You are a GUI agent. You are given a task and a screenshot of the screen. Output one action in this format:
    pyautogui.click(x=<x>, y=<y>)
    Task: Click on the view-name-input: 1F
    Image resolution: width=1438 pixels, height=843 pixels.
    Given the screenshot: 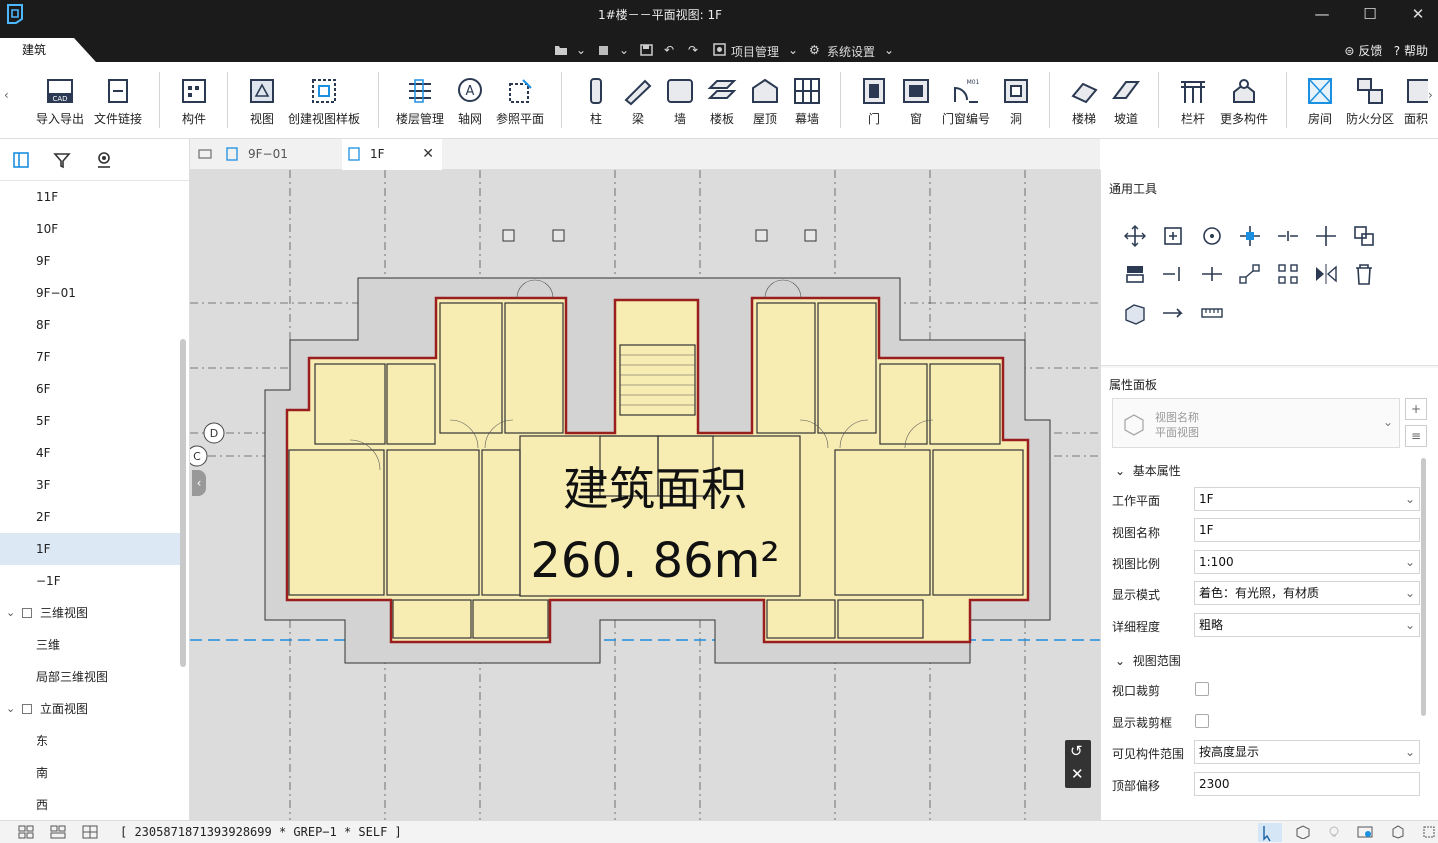 What is the action you would take?
    pyautogui.click(x=1307, y=530)
    